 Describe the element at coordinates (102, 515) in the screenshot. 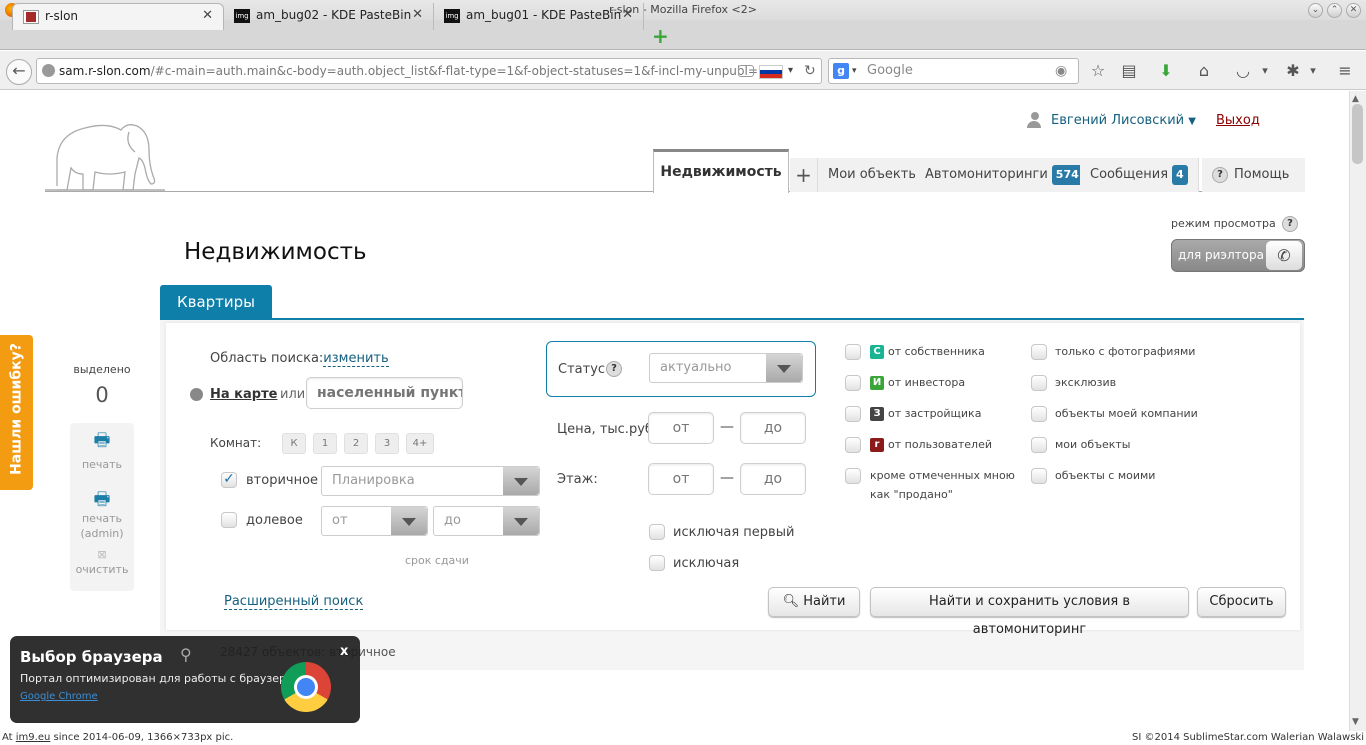

I see `print-admin-button: 🖶 печать (admin)` at that location.